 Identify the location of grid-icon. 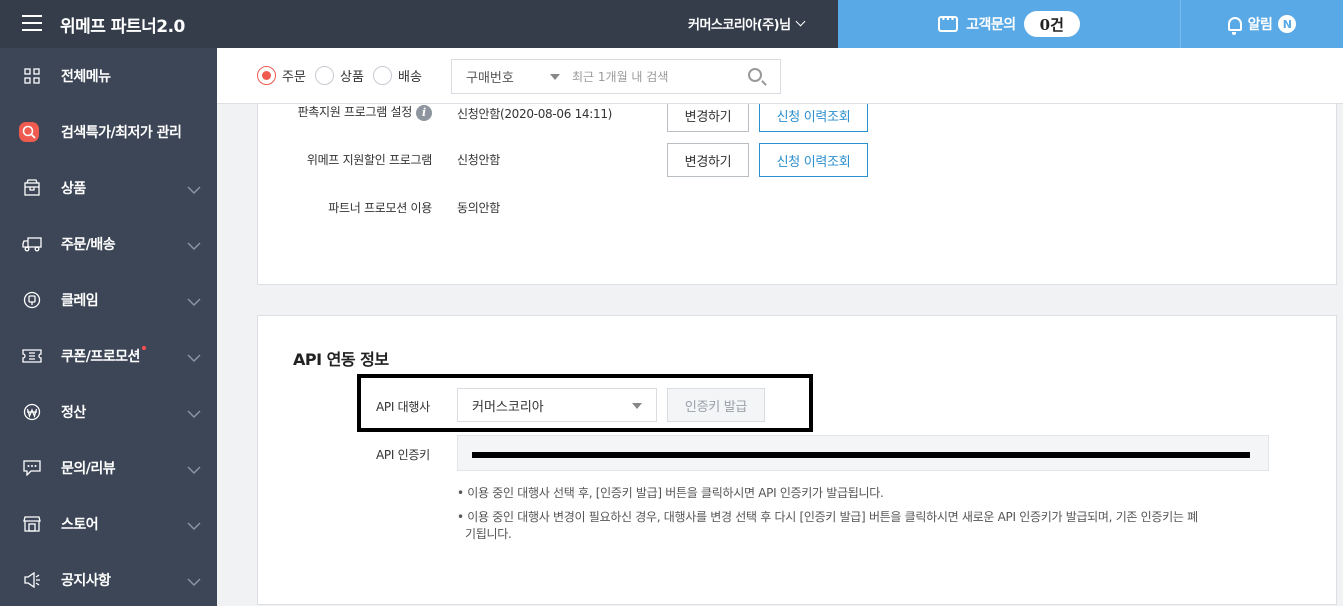
(32, 76).